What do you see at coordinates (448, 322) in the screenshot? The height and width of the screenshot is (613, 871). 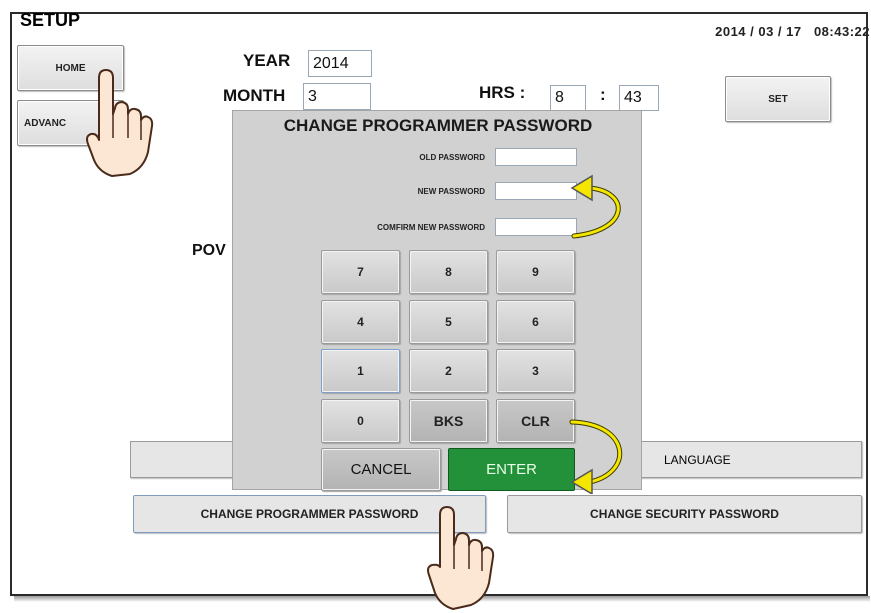 I see `key-5: 5` at bounding box center [448, 322].